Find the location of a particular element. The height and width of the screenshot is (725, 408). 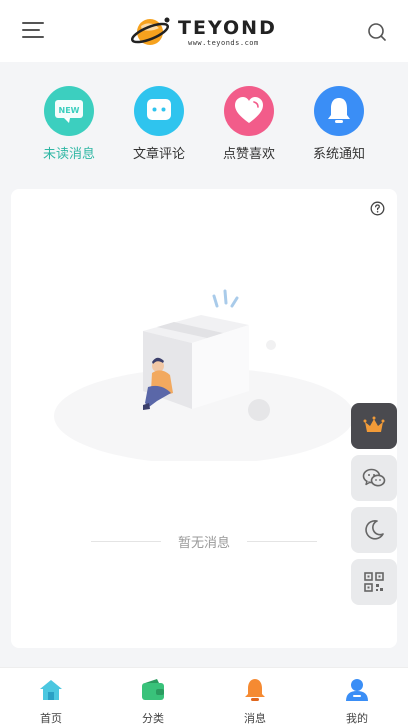

tab-label: 我的 is located at coordinates (357, 718).